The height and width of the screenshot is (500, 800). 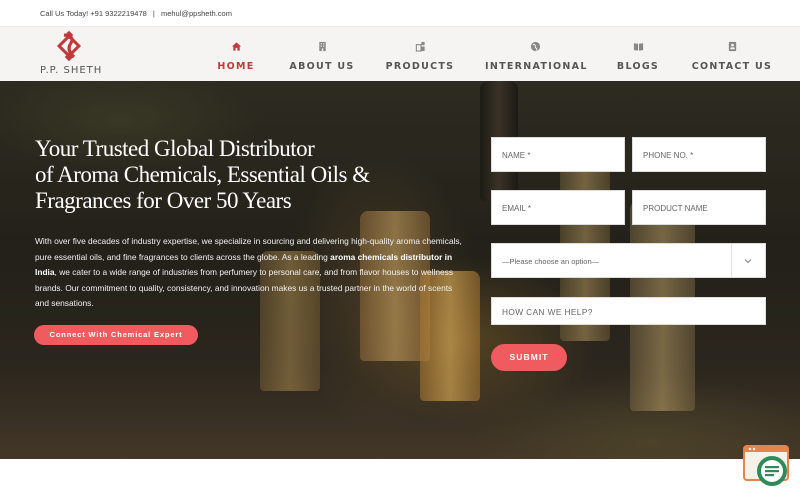 I want to click on hero-title-line: Your Trusted Global Distributor, so click(x=175, y=148).